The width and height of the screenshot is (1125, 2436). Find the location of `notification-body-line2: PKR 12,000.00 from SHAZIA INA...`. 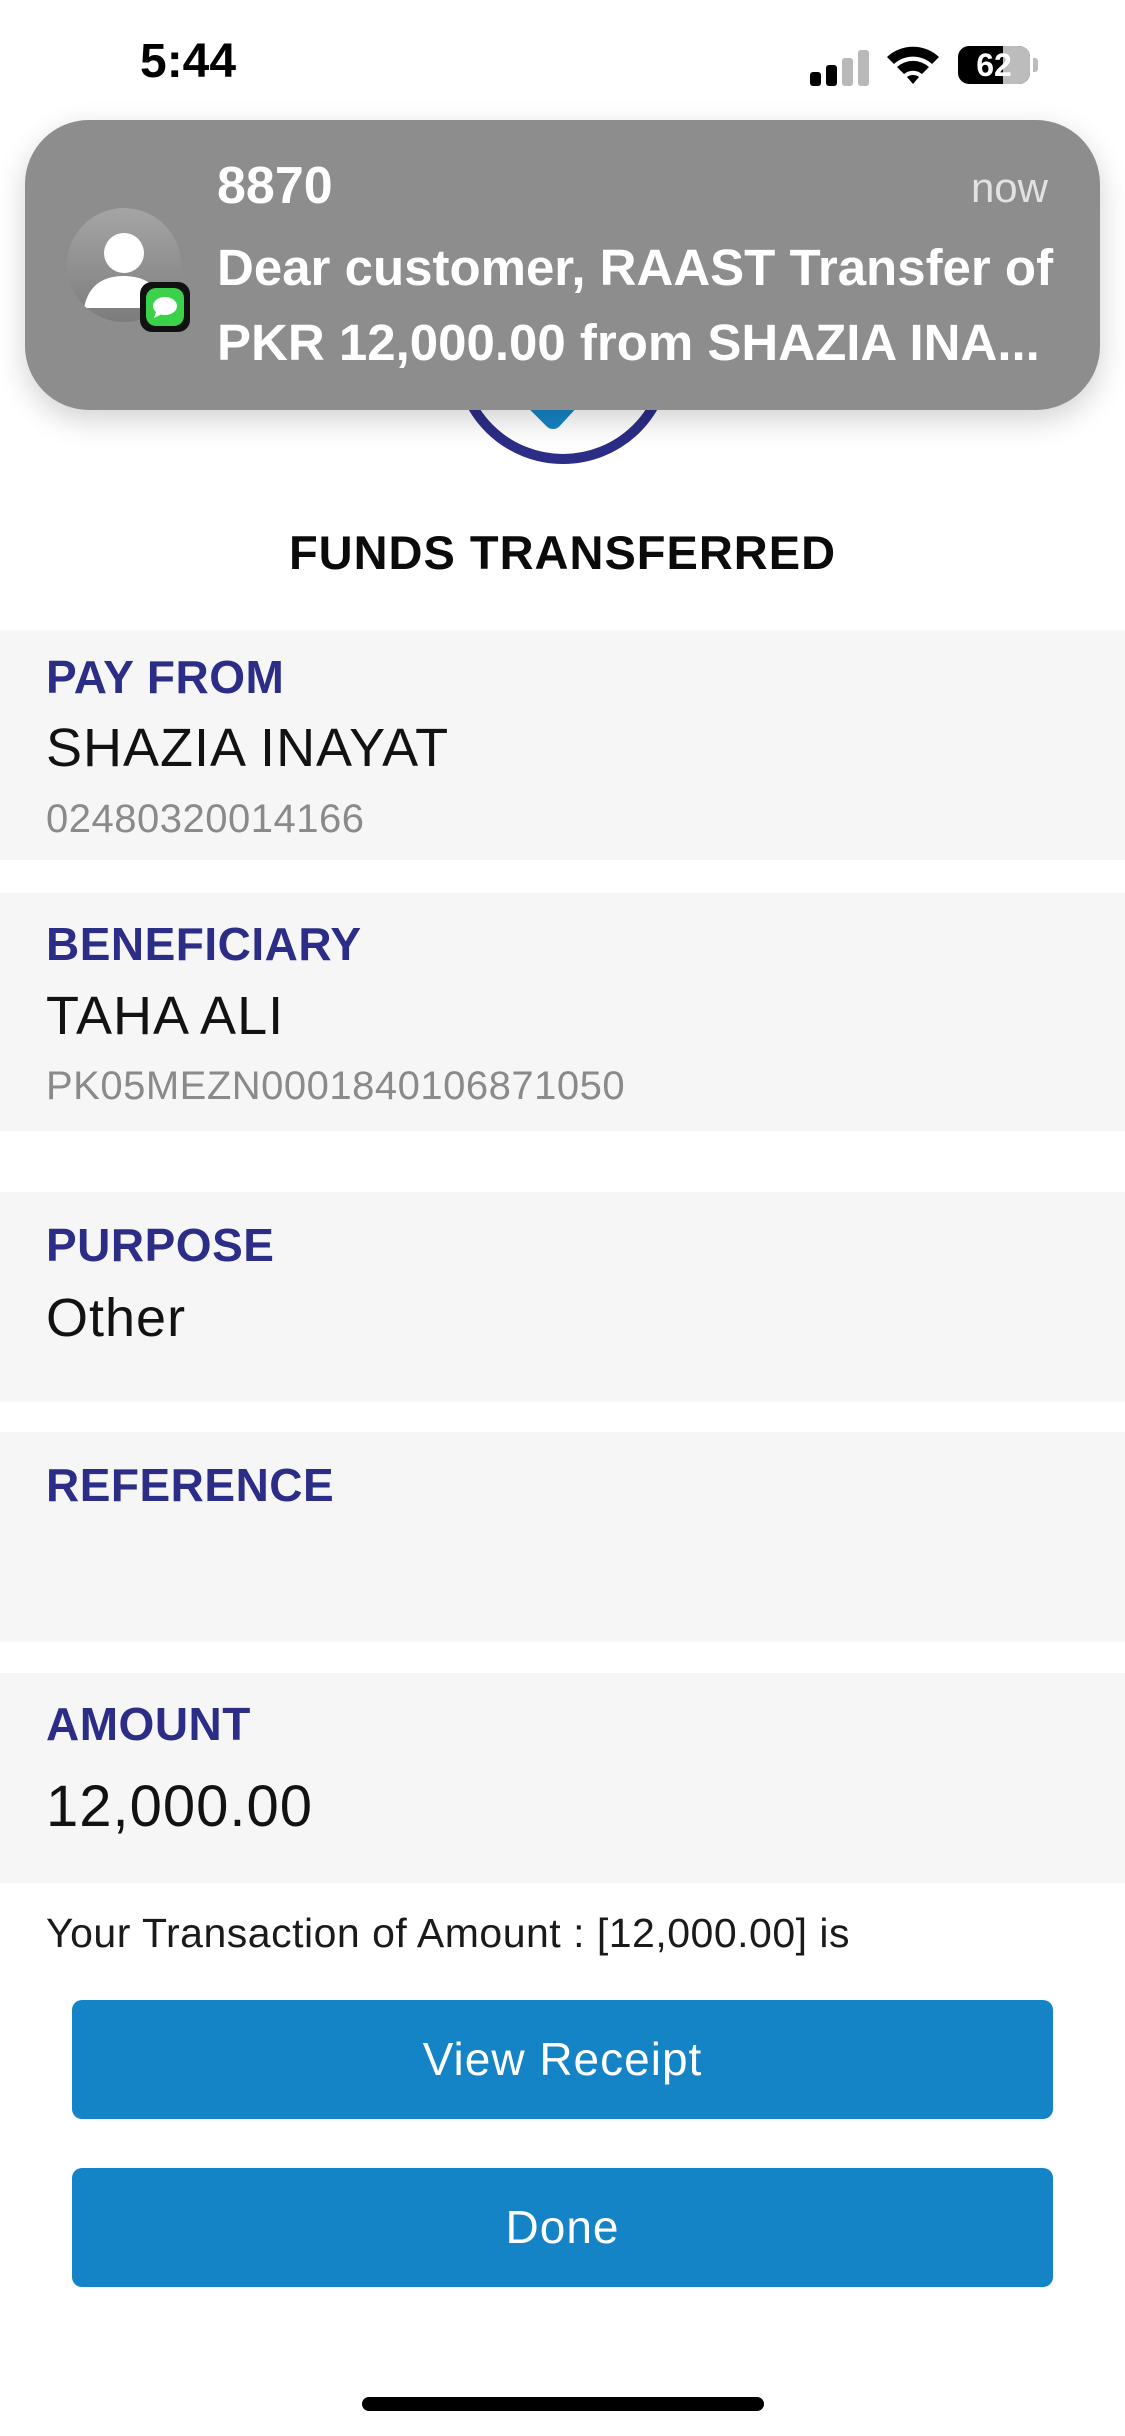

notification-body-line2: PKR 12,000.00 from SHAZIA INA... is located at coordinates (628, 342).